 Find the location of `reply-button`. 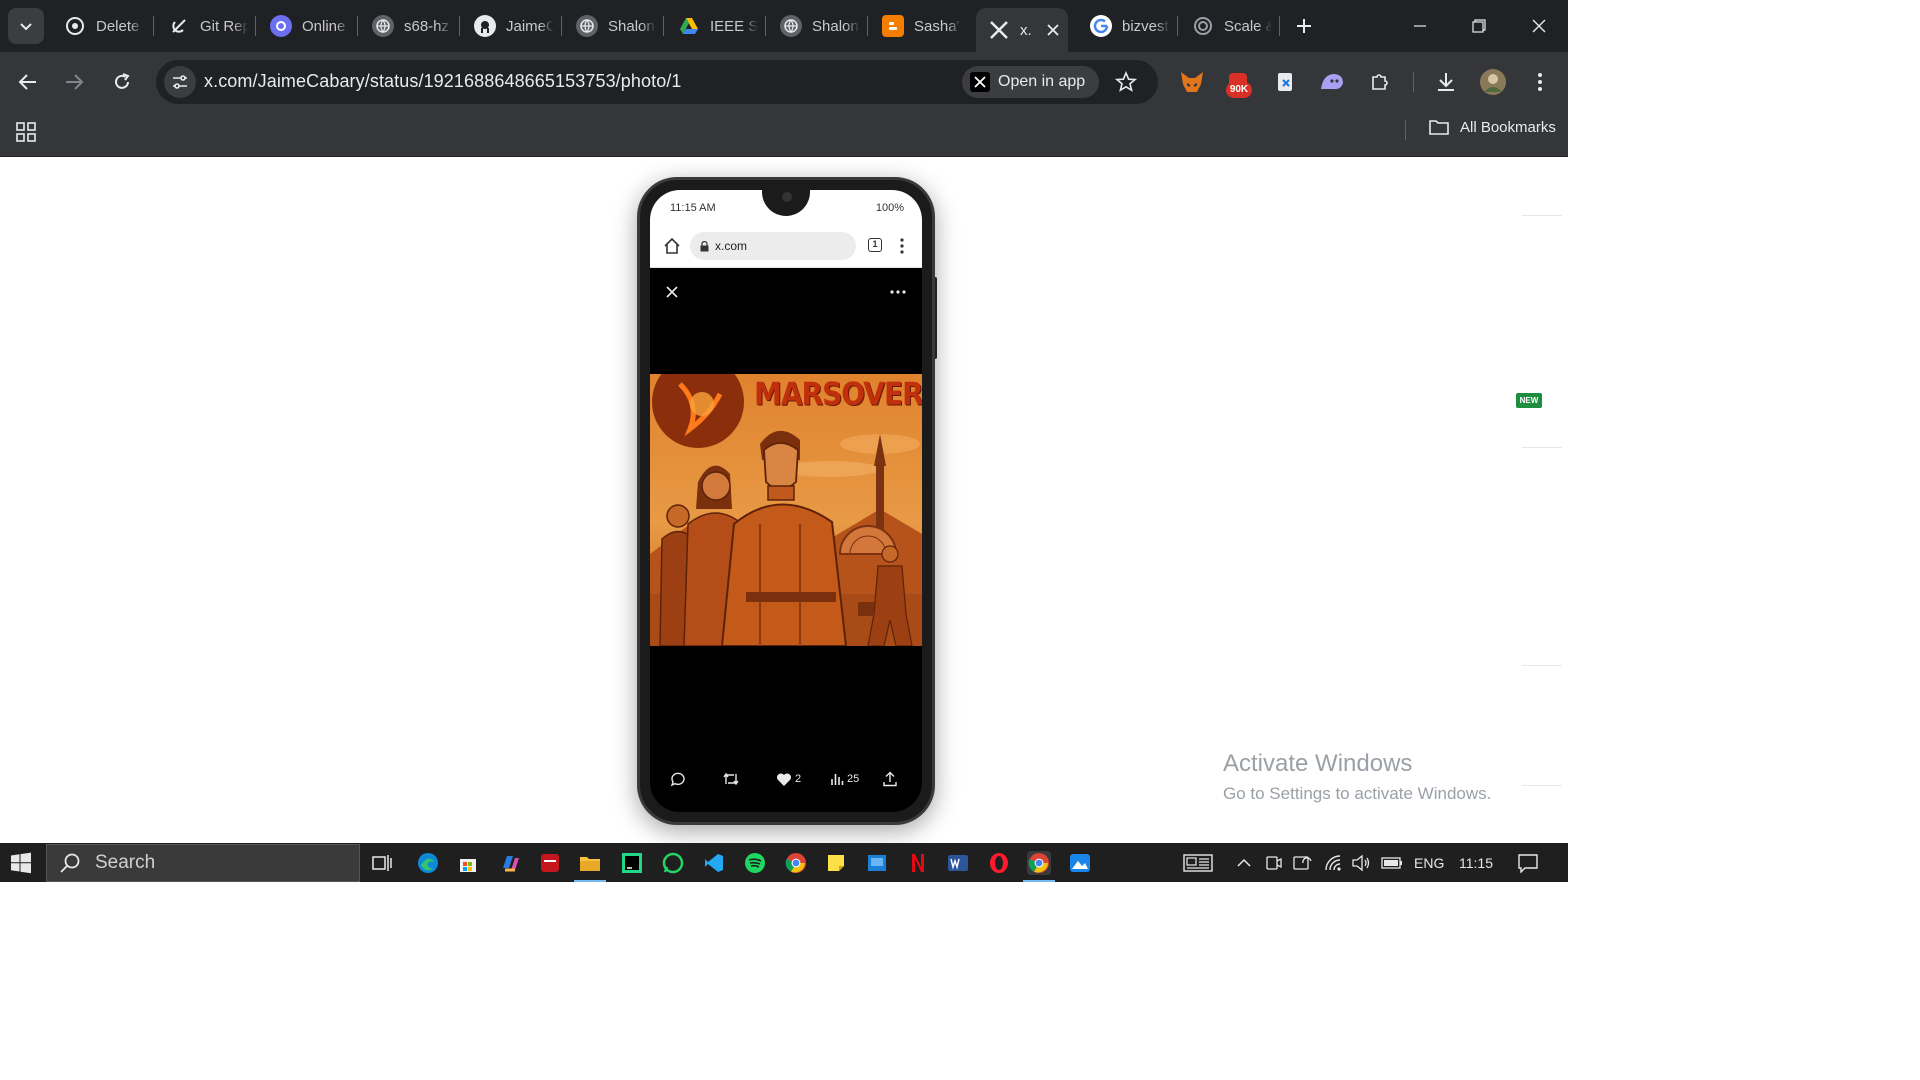

reply-button is located at coordinates (679, 779).